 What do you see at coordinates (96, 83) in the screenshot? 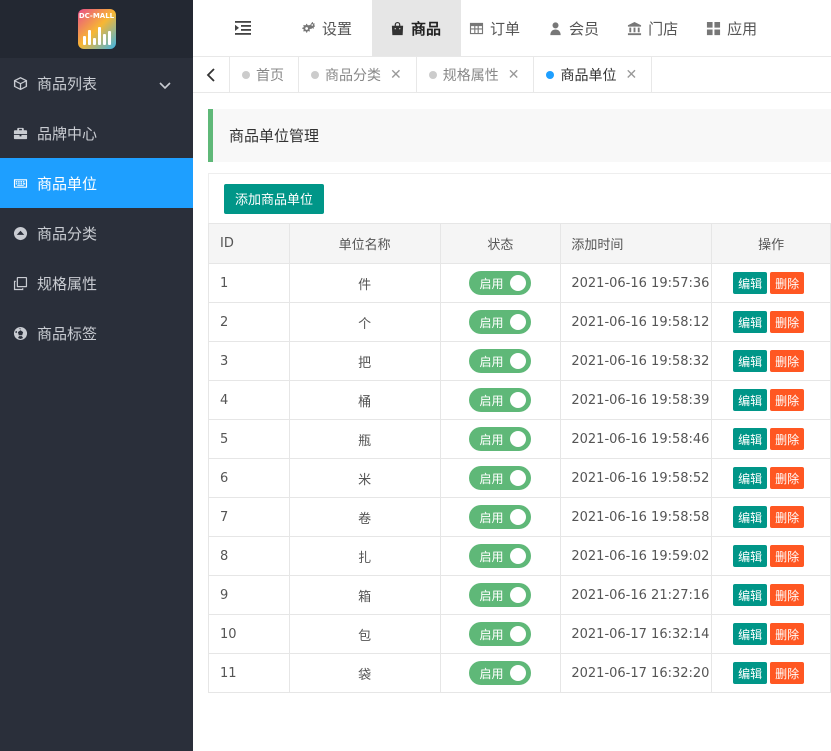
I see `sidebar-item-product-list: 商品列表` at bounding box center [96, 83].